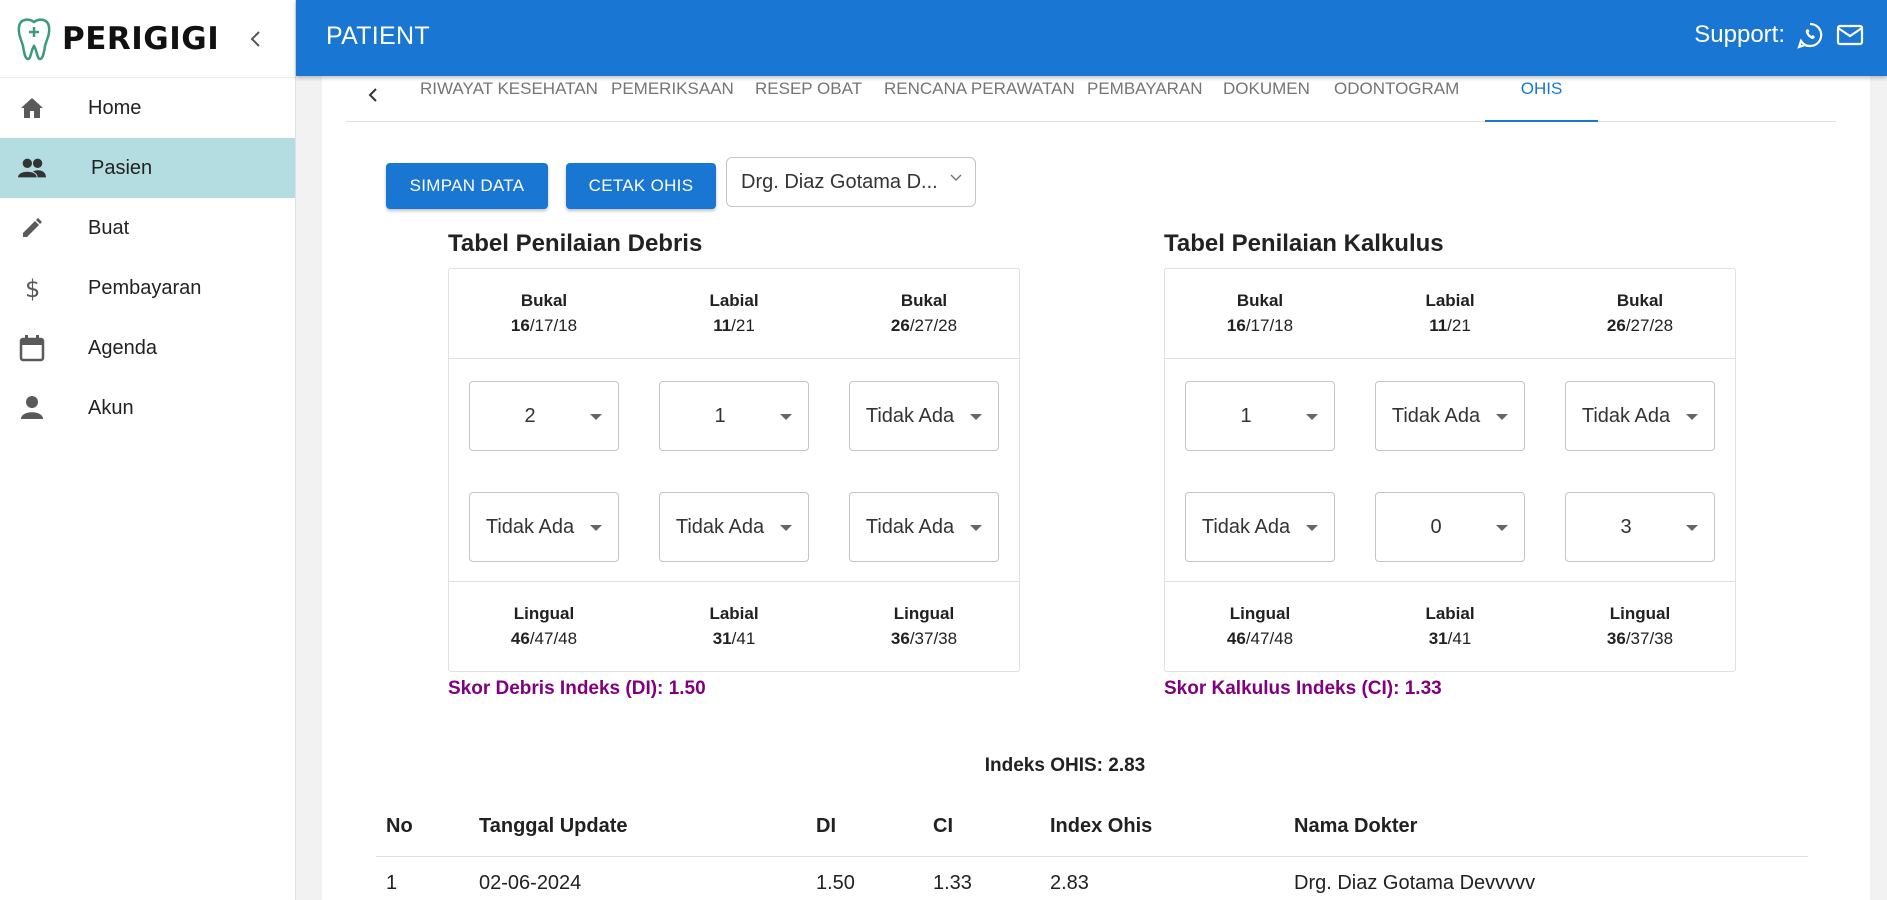  I want to click on sidebar-item-home: Home, so click(147, 108).